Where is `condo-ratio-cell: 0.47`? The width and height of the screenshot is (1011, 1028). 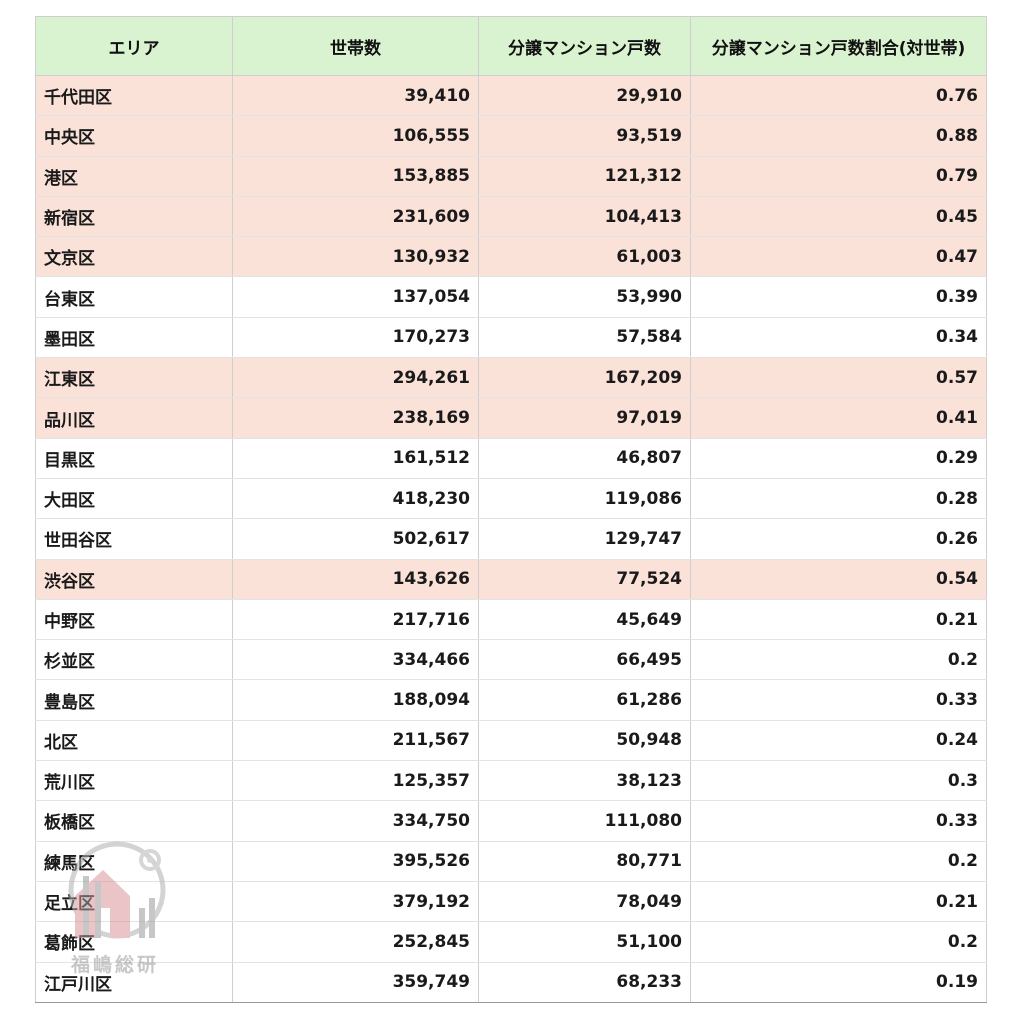 condo-ratio-cell: 0.47 is located at coordinates (838, 257).